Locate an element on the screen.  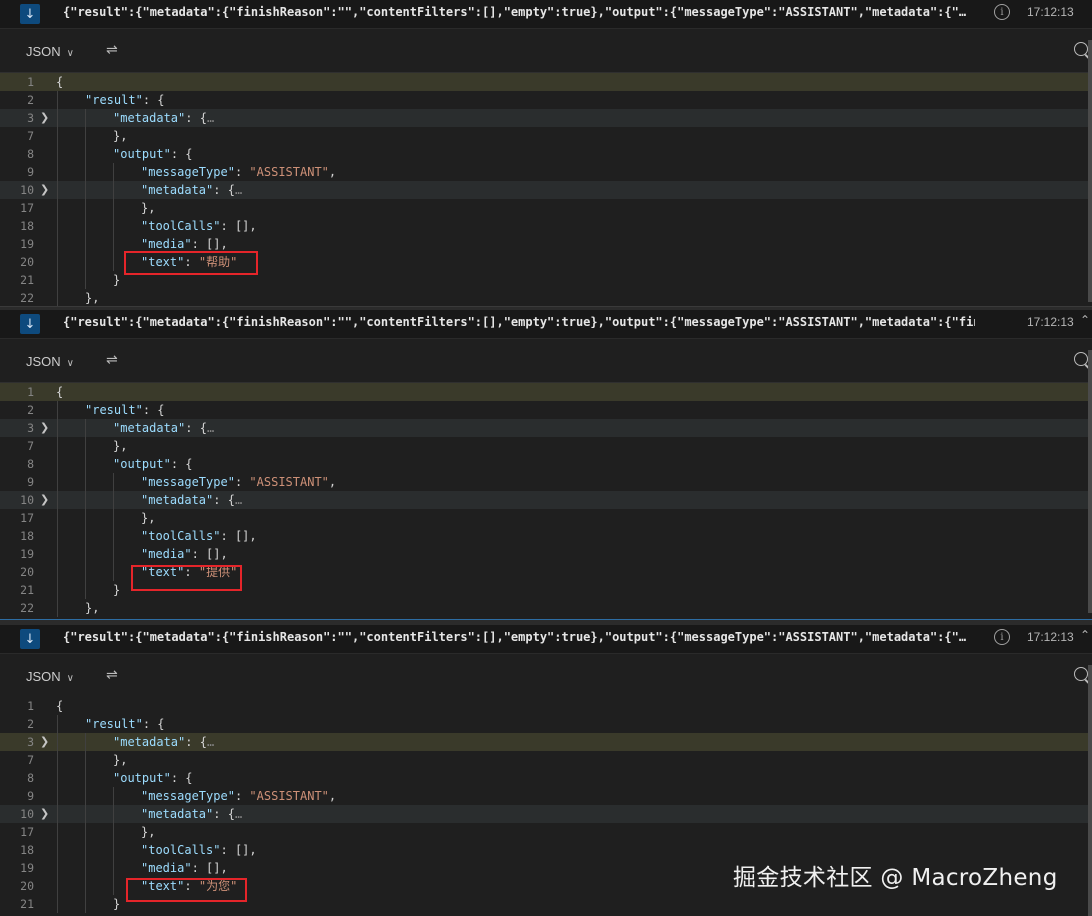
watermark: 掘金技术社区 @ MacroZheng is located at coordinates (895, 878).